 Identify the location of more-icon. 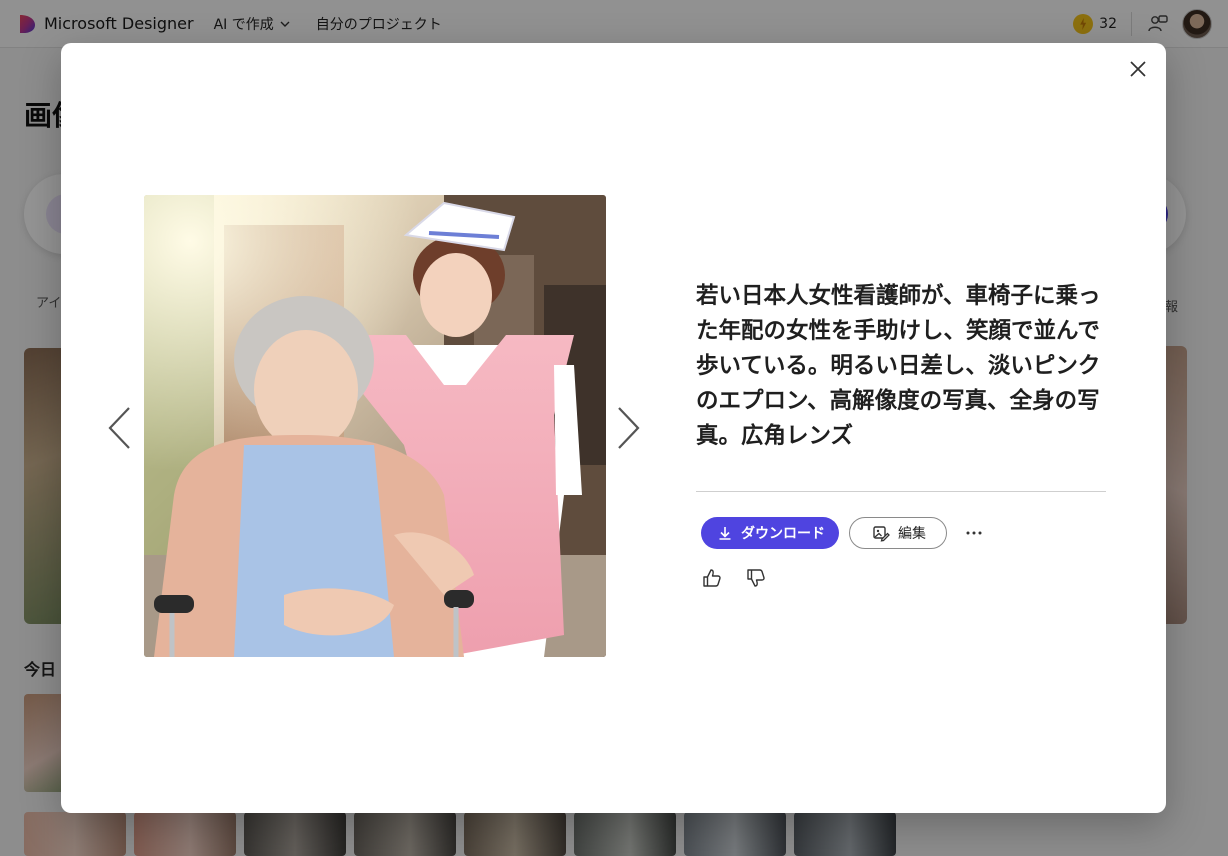
(974, 533).